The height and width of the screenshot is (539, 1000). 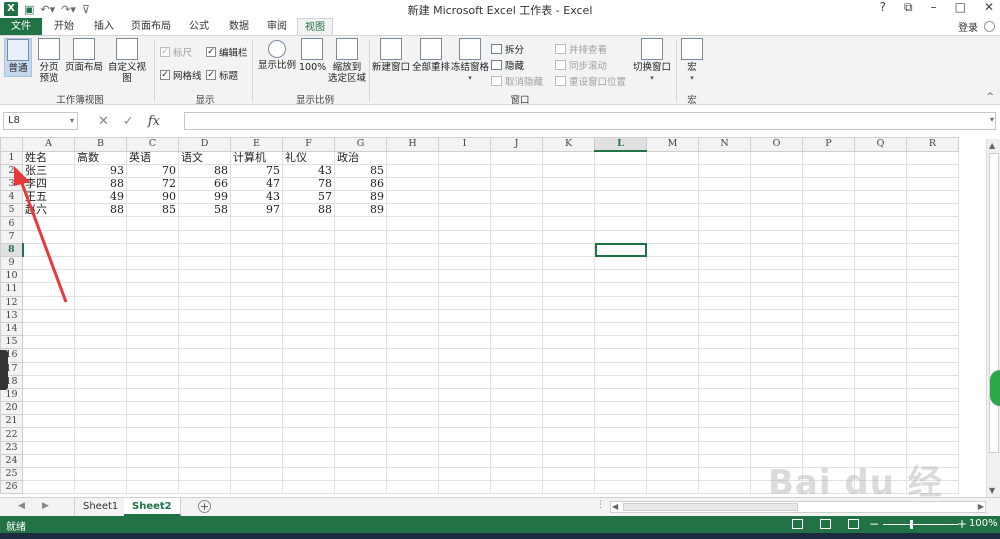 I want to click on column-header: G, so click(x=360, y=144).